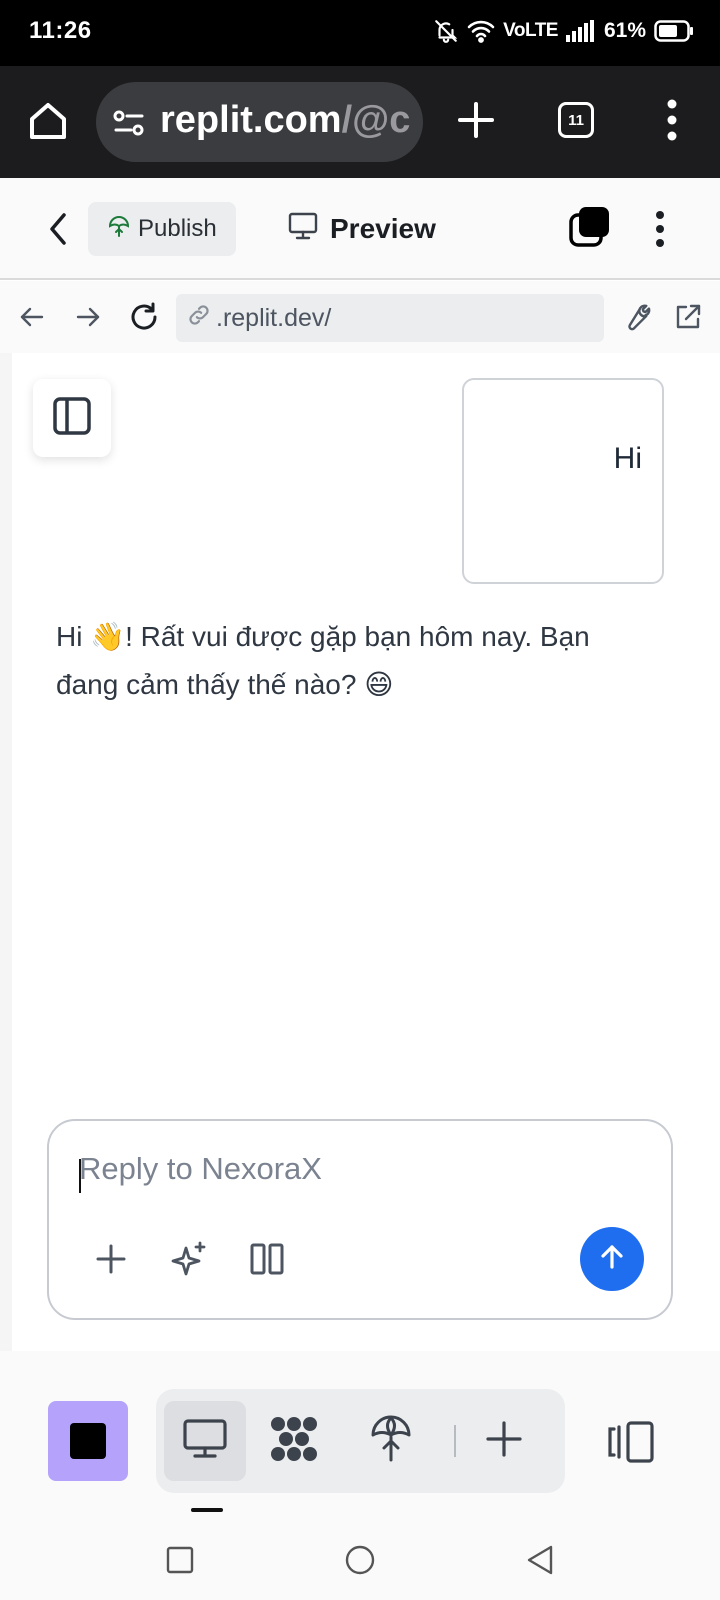  I want to click on chat-edge, so click(6, 852).